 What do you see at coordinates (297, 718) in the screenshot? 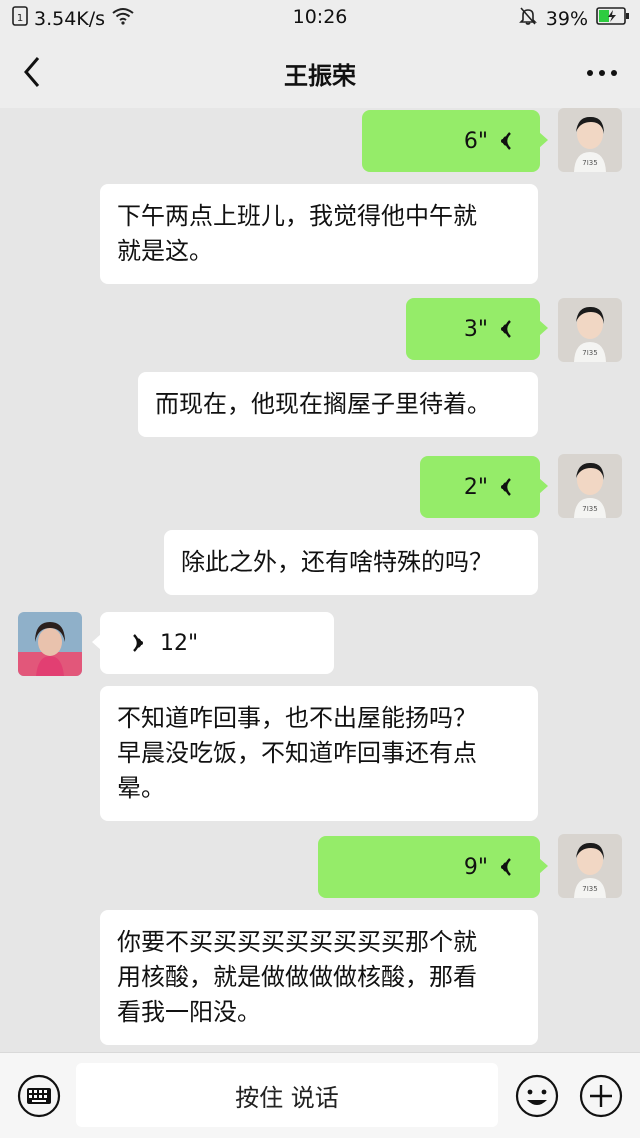
I see `message-line: 不知道咋回事，也不出屋能扬吗？` at bounding box center [297, 718].